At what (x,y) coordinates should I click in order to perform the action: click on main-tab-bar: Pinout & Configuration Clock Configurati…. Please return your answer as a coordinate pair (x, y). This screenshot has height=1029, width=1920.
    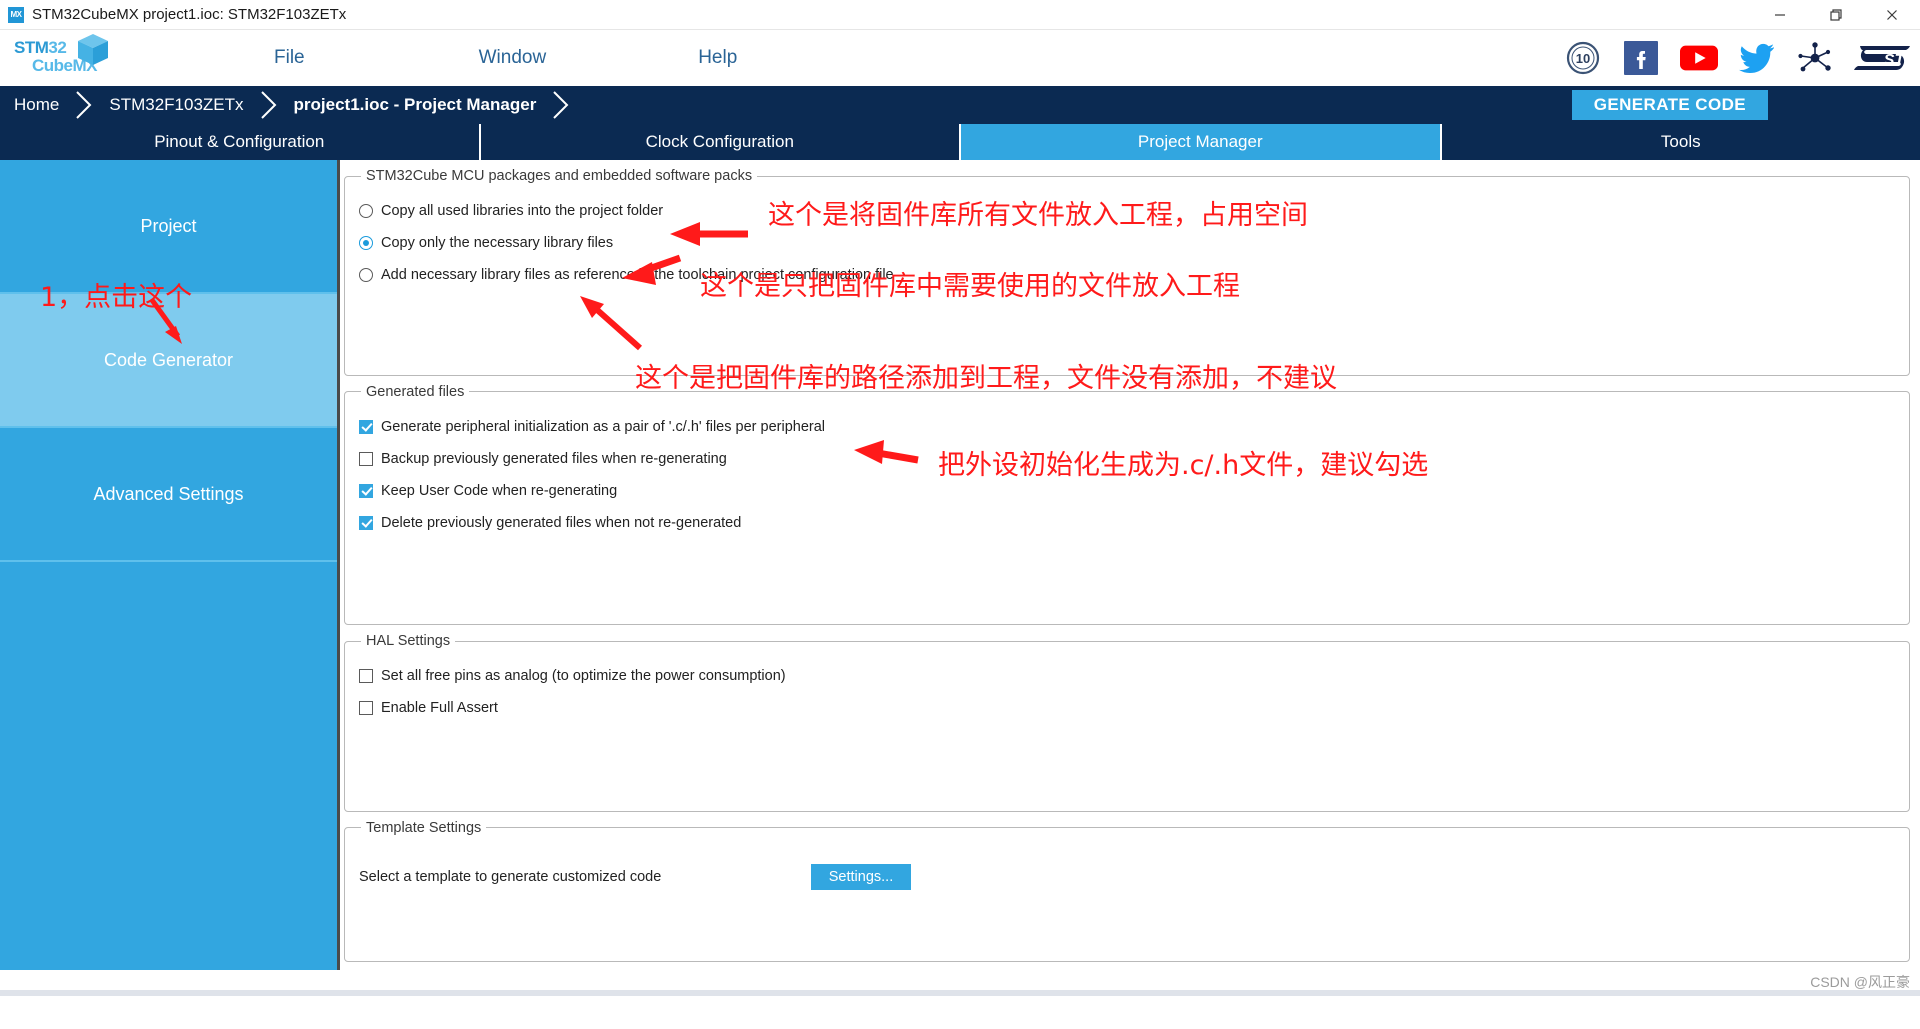
    Looking at the image, I should click on (960, 142).